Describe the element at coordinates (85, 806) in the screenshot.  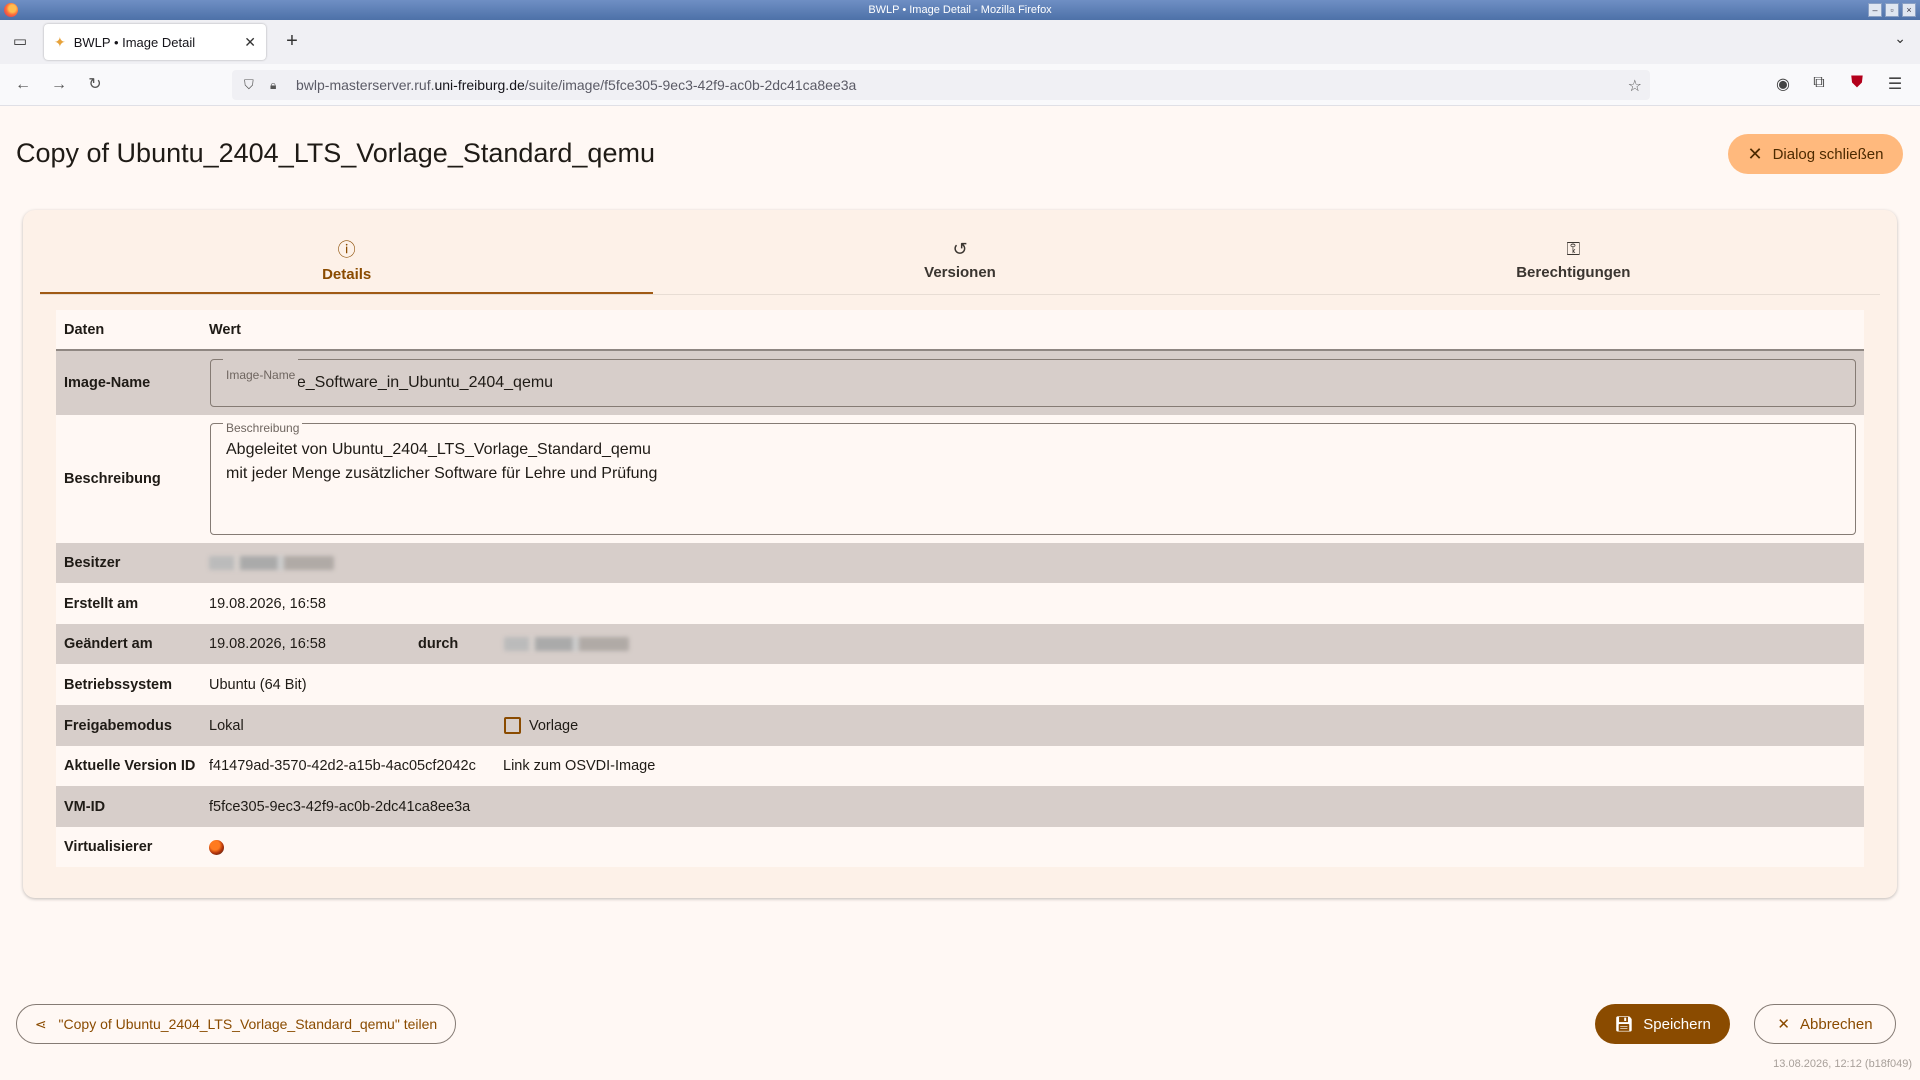
I see `vm-id-label: VM-ID` at that location.